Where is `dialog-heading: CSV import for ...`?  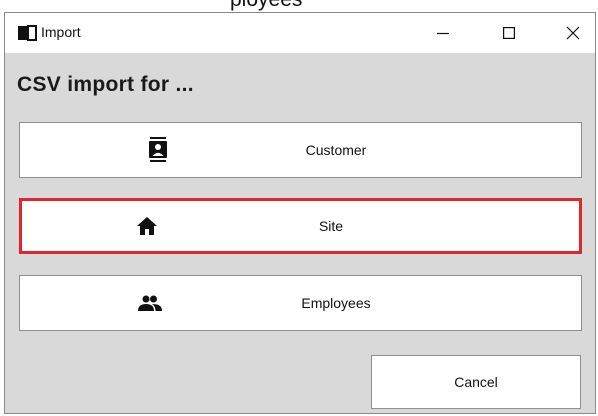
dialog-heading: CSV import for ... is located at coordinates (105, 84).